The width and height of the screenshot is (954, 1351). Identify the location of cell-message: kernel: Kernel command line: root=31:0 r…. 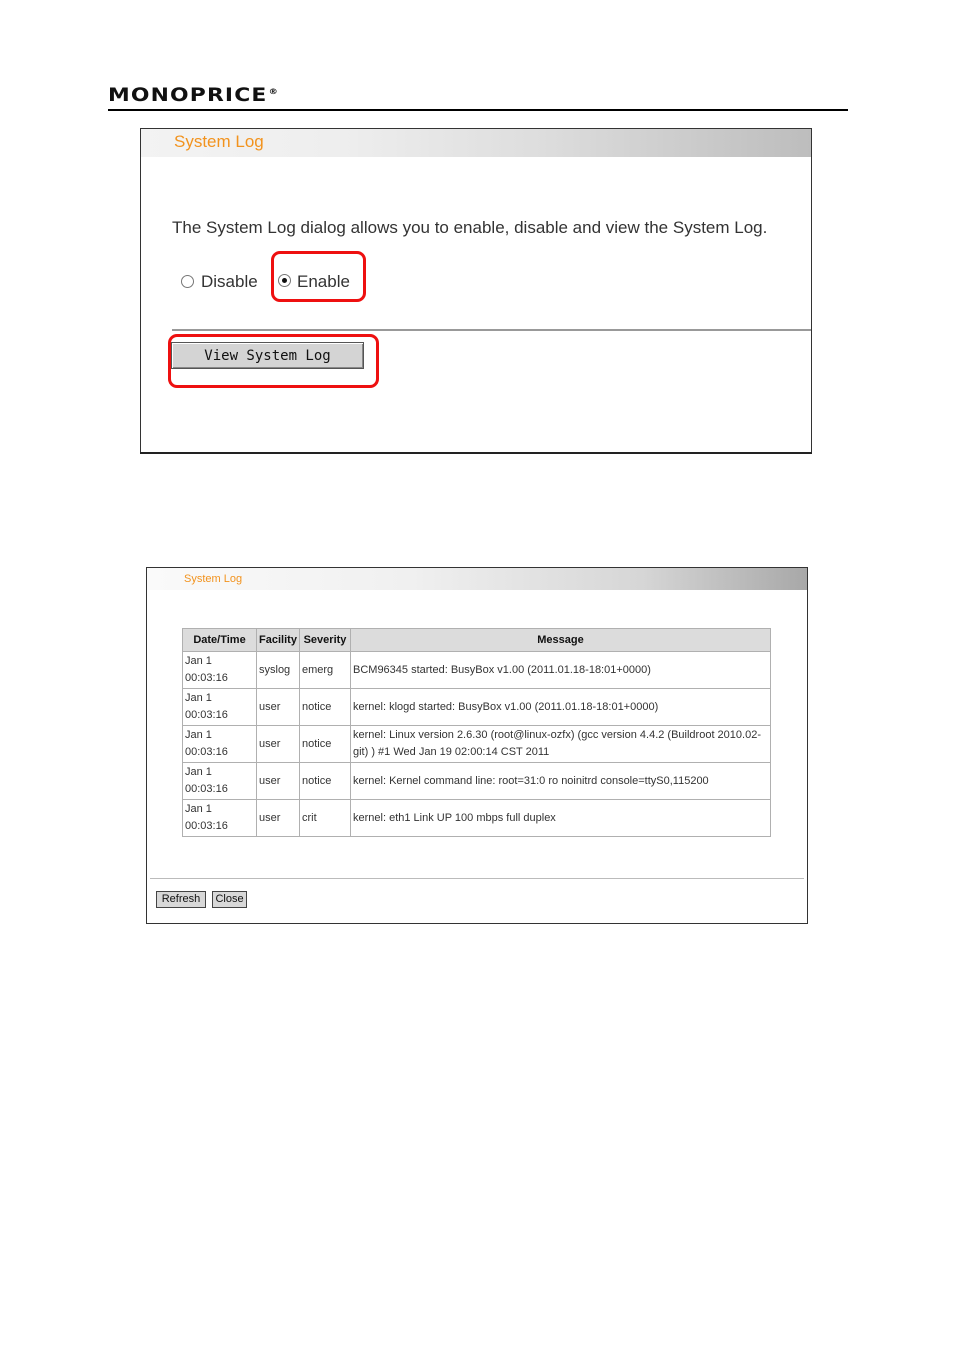
(560, 781).